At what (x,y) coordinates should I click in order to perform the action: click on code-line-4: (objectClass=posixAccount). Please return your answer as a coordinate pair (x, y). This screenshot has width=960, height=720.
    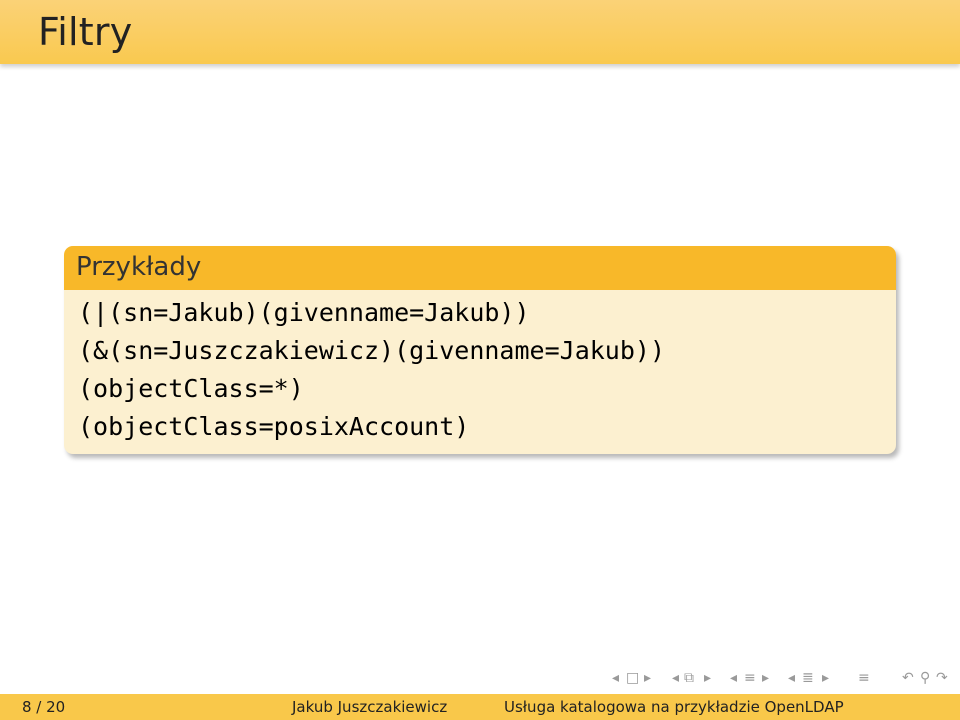
    Looking at the image, I should click on (274, 426).